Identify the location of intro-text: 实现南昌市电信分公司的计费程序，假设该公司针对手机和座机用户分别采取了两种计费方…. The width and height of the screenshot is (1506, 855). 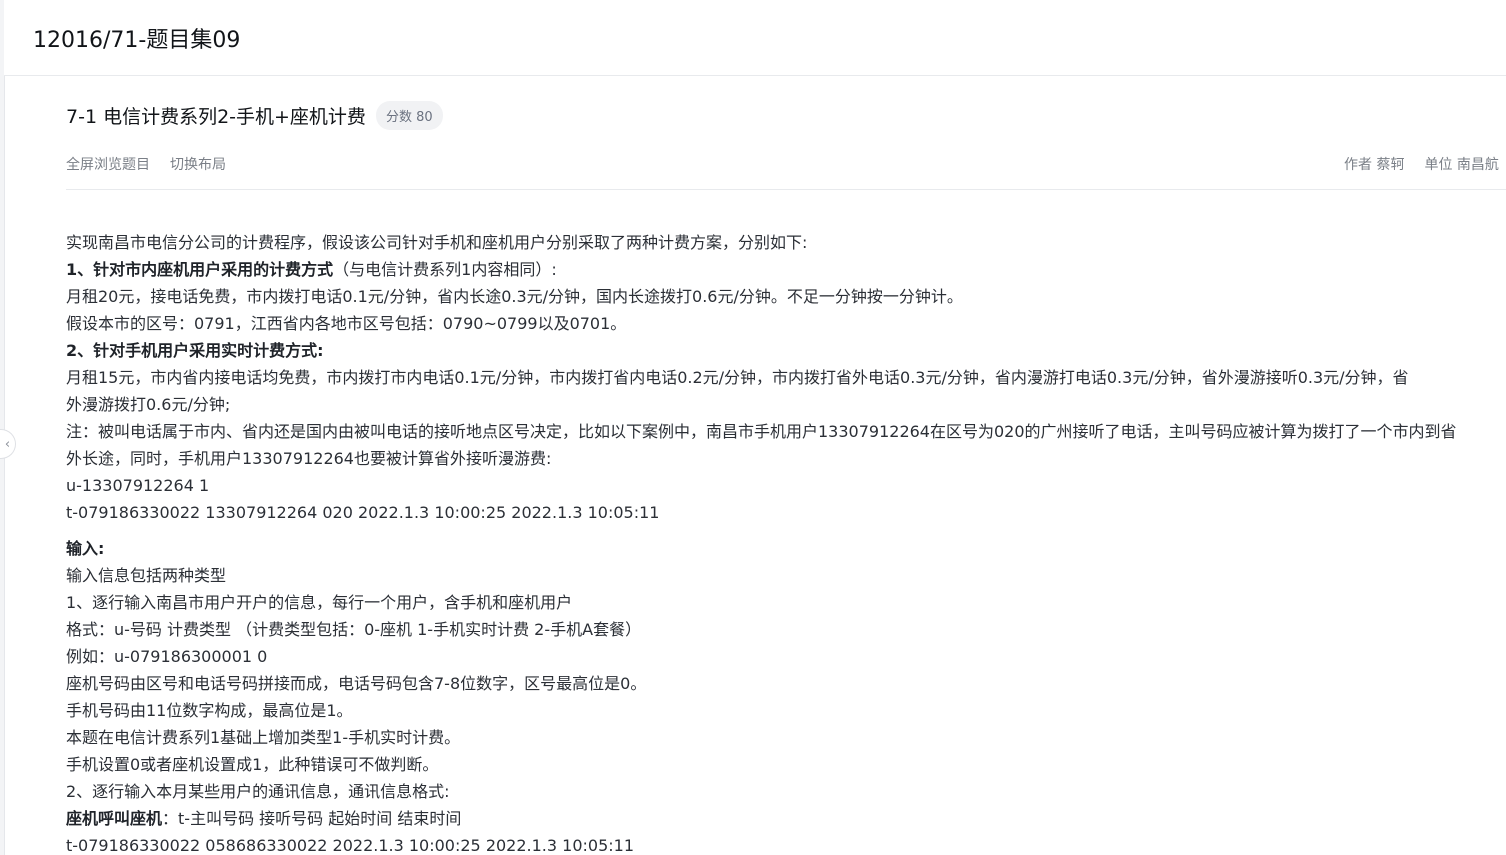
(437, 242).